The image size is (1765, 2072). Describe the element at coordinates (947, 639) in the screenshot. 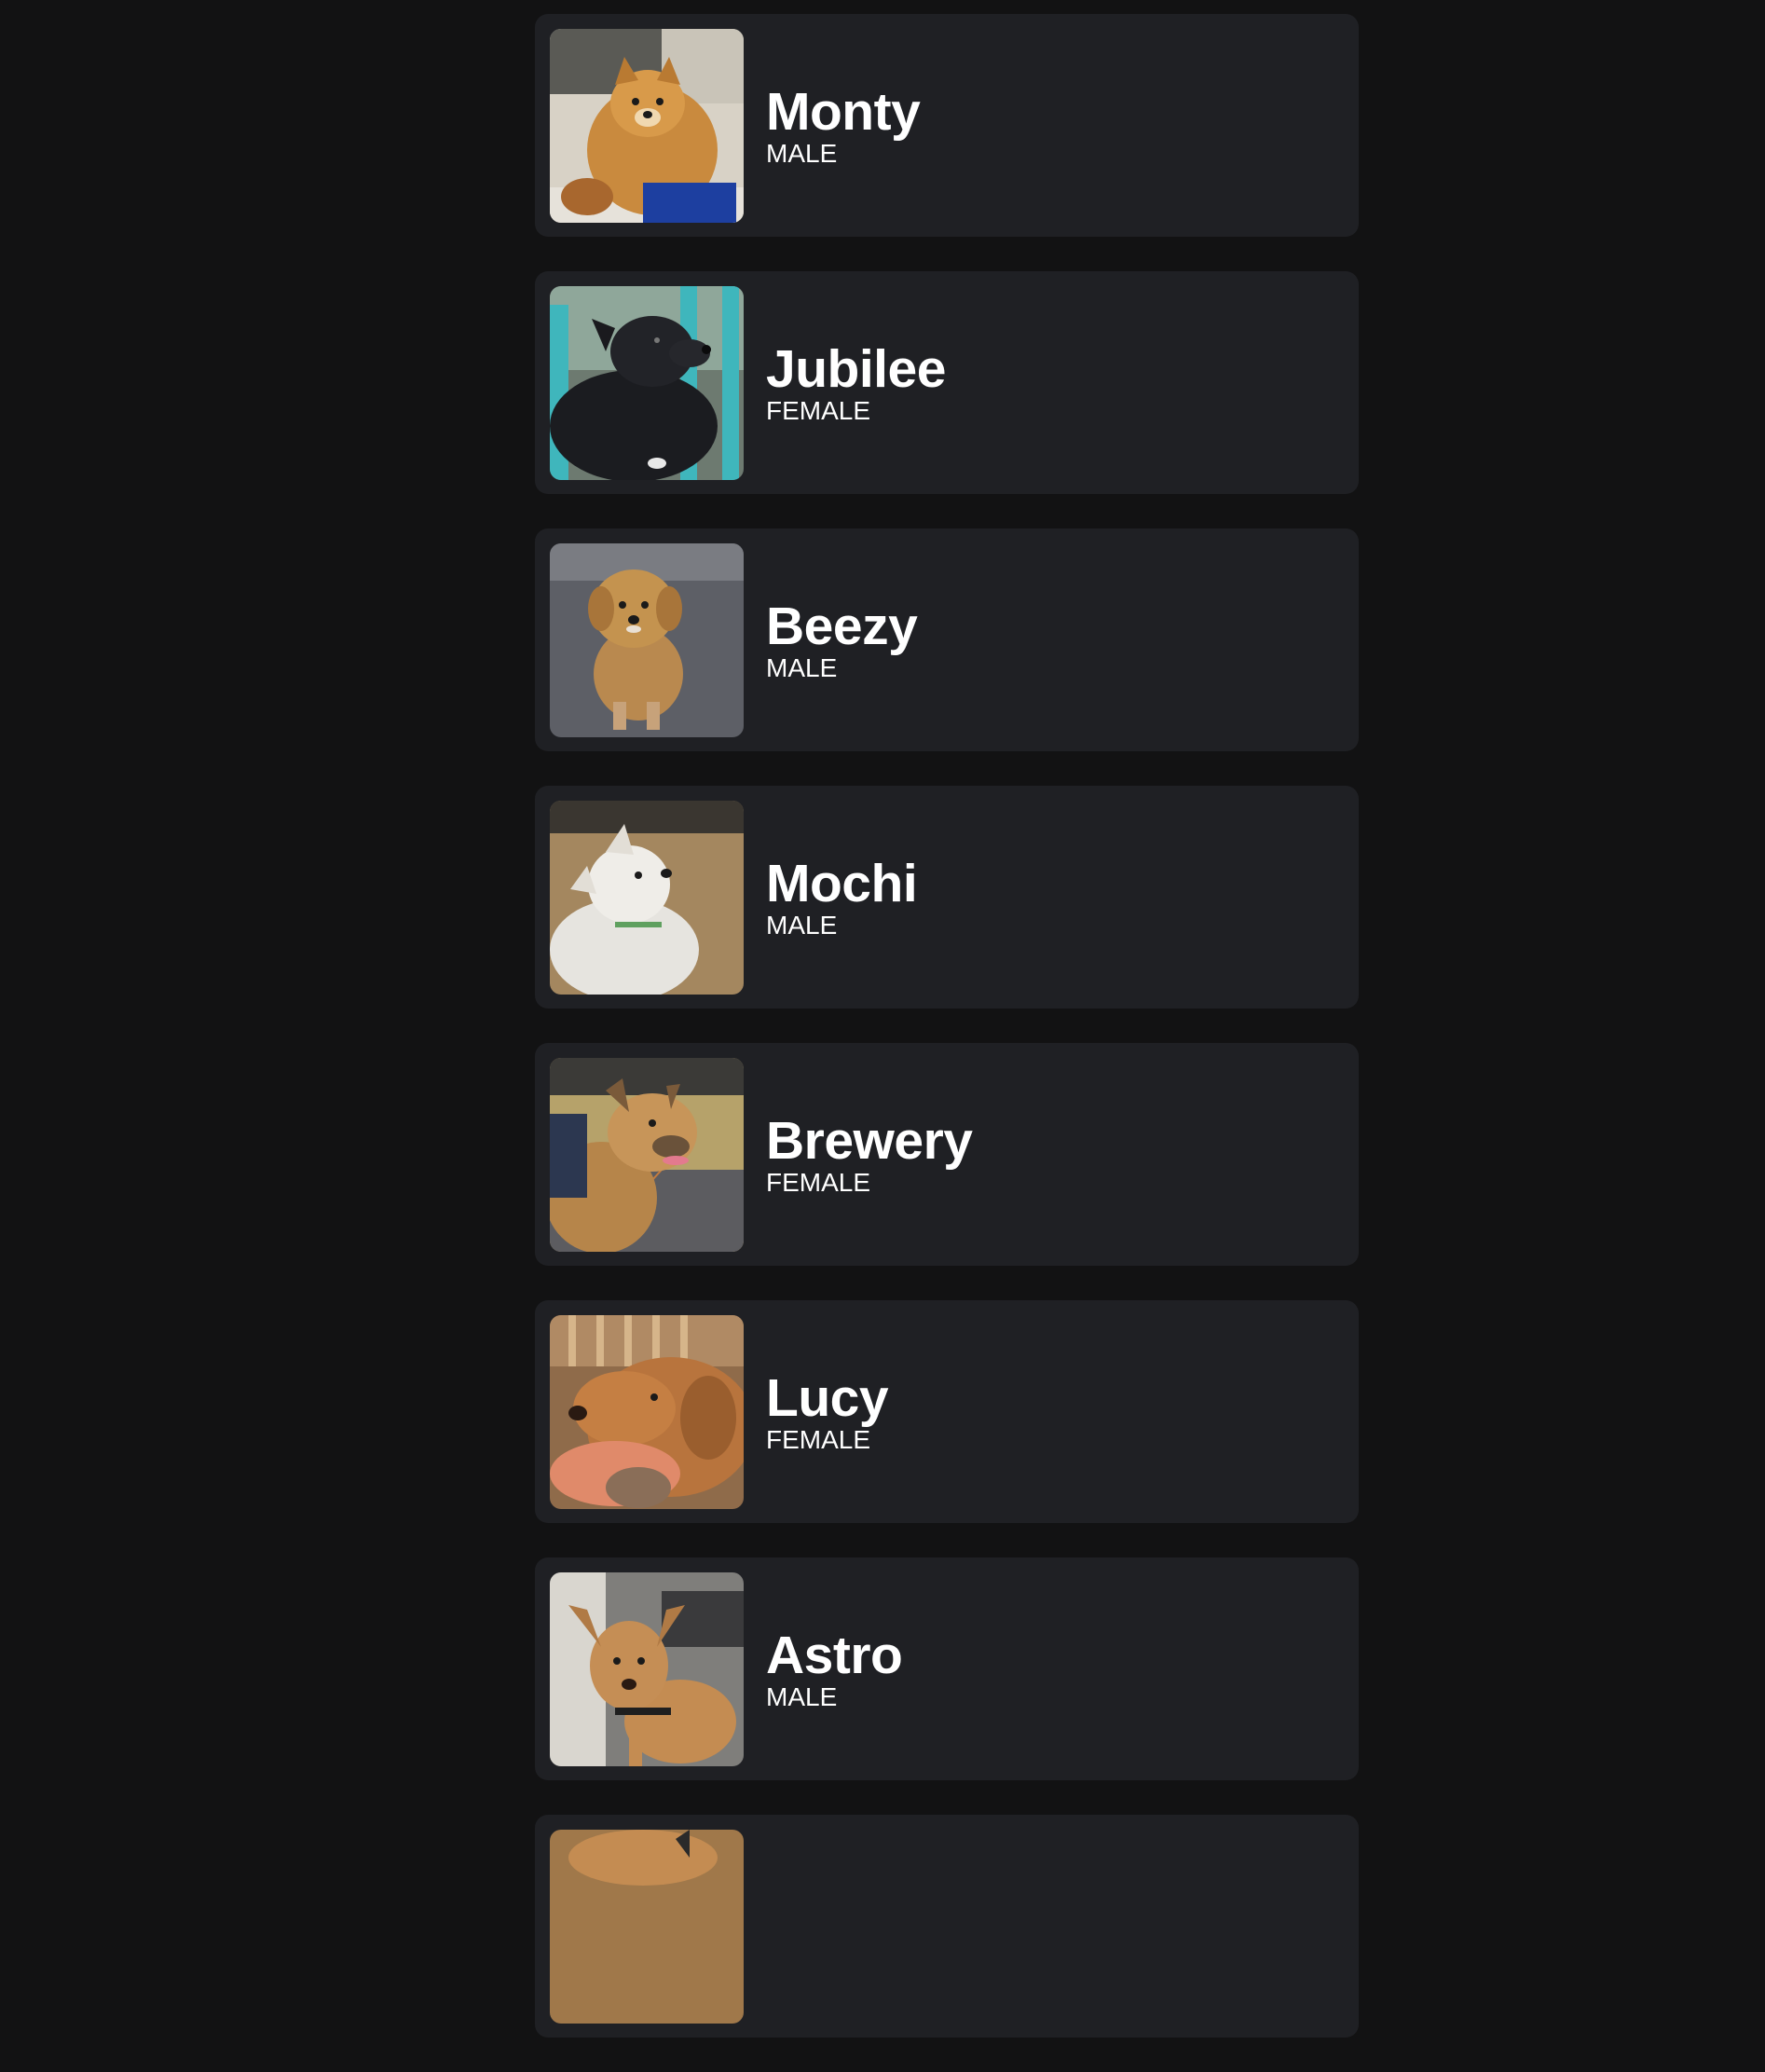

I see `dog-card: Beezy MALE` at that location.